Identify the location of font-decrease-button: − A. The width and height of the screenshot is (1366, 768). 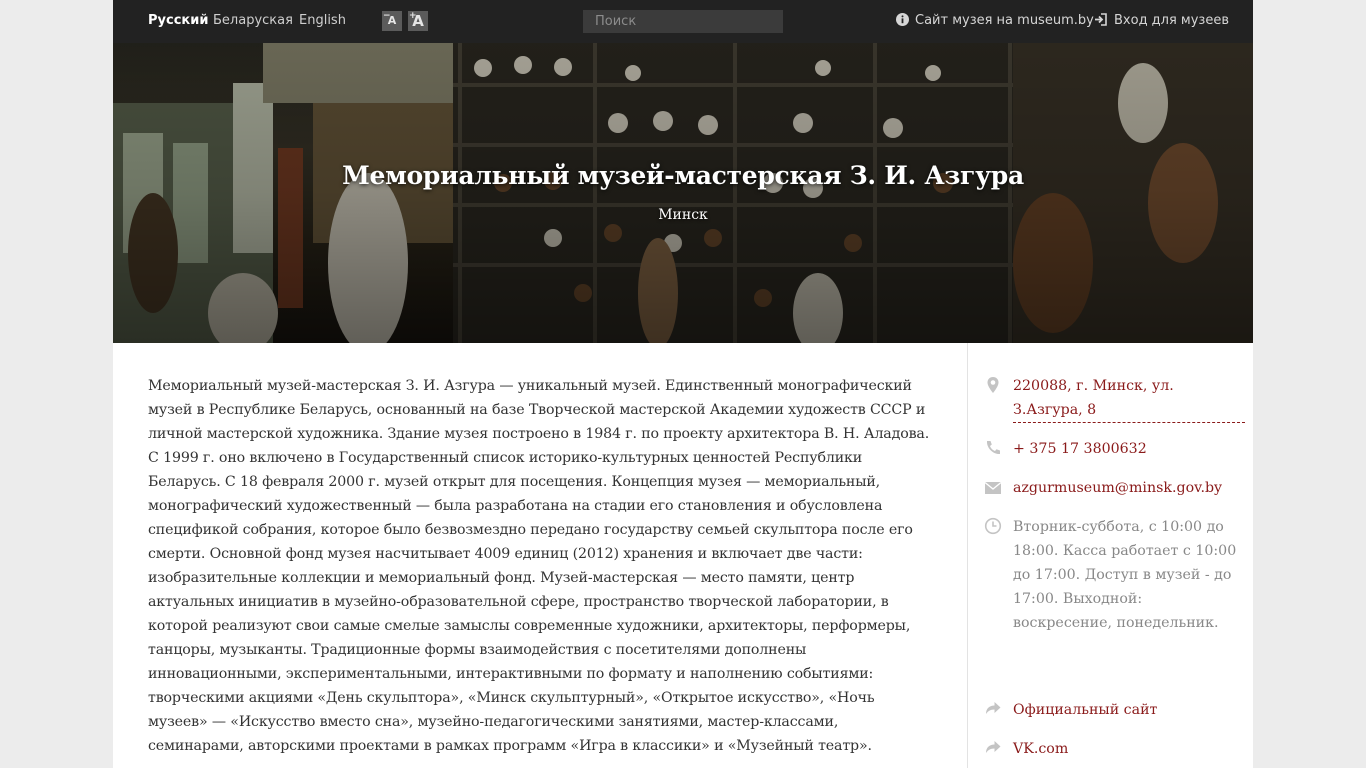
(392, 21).